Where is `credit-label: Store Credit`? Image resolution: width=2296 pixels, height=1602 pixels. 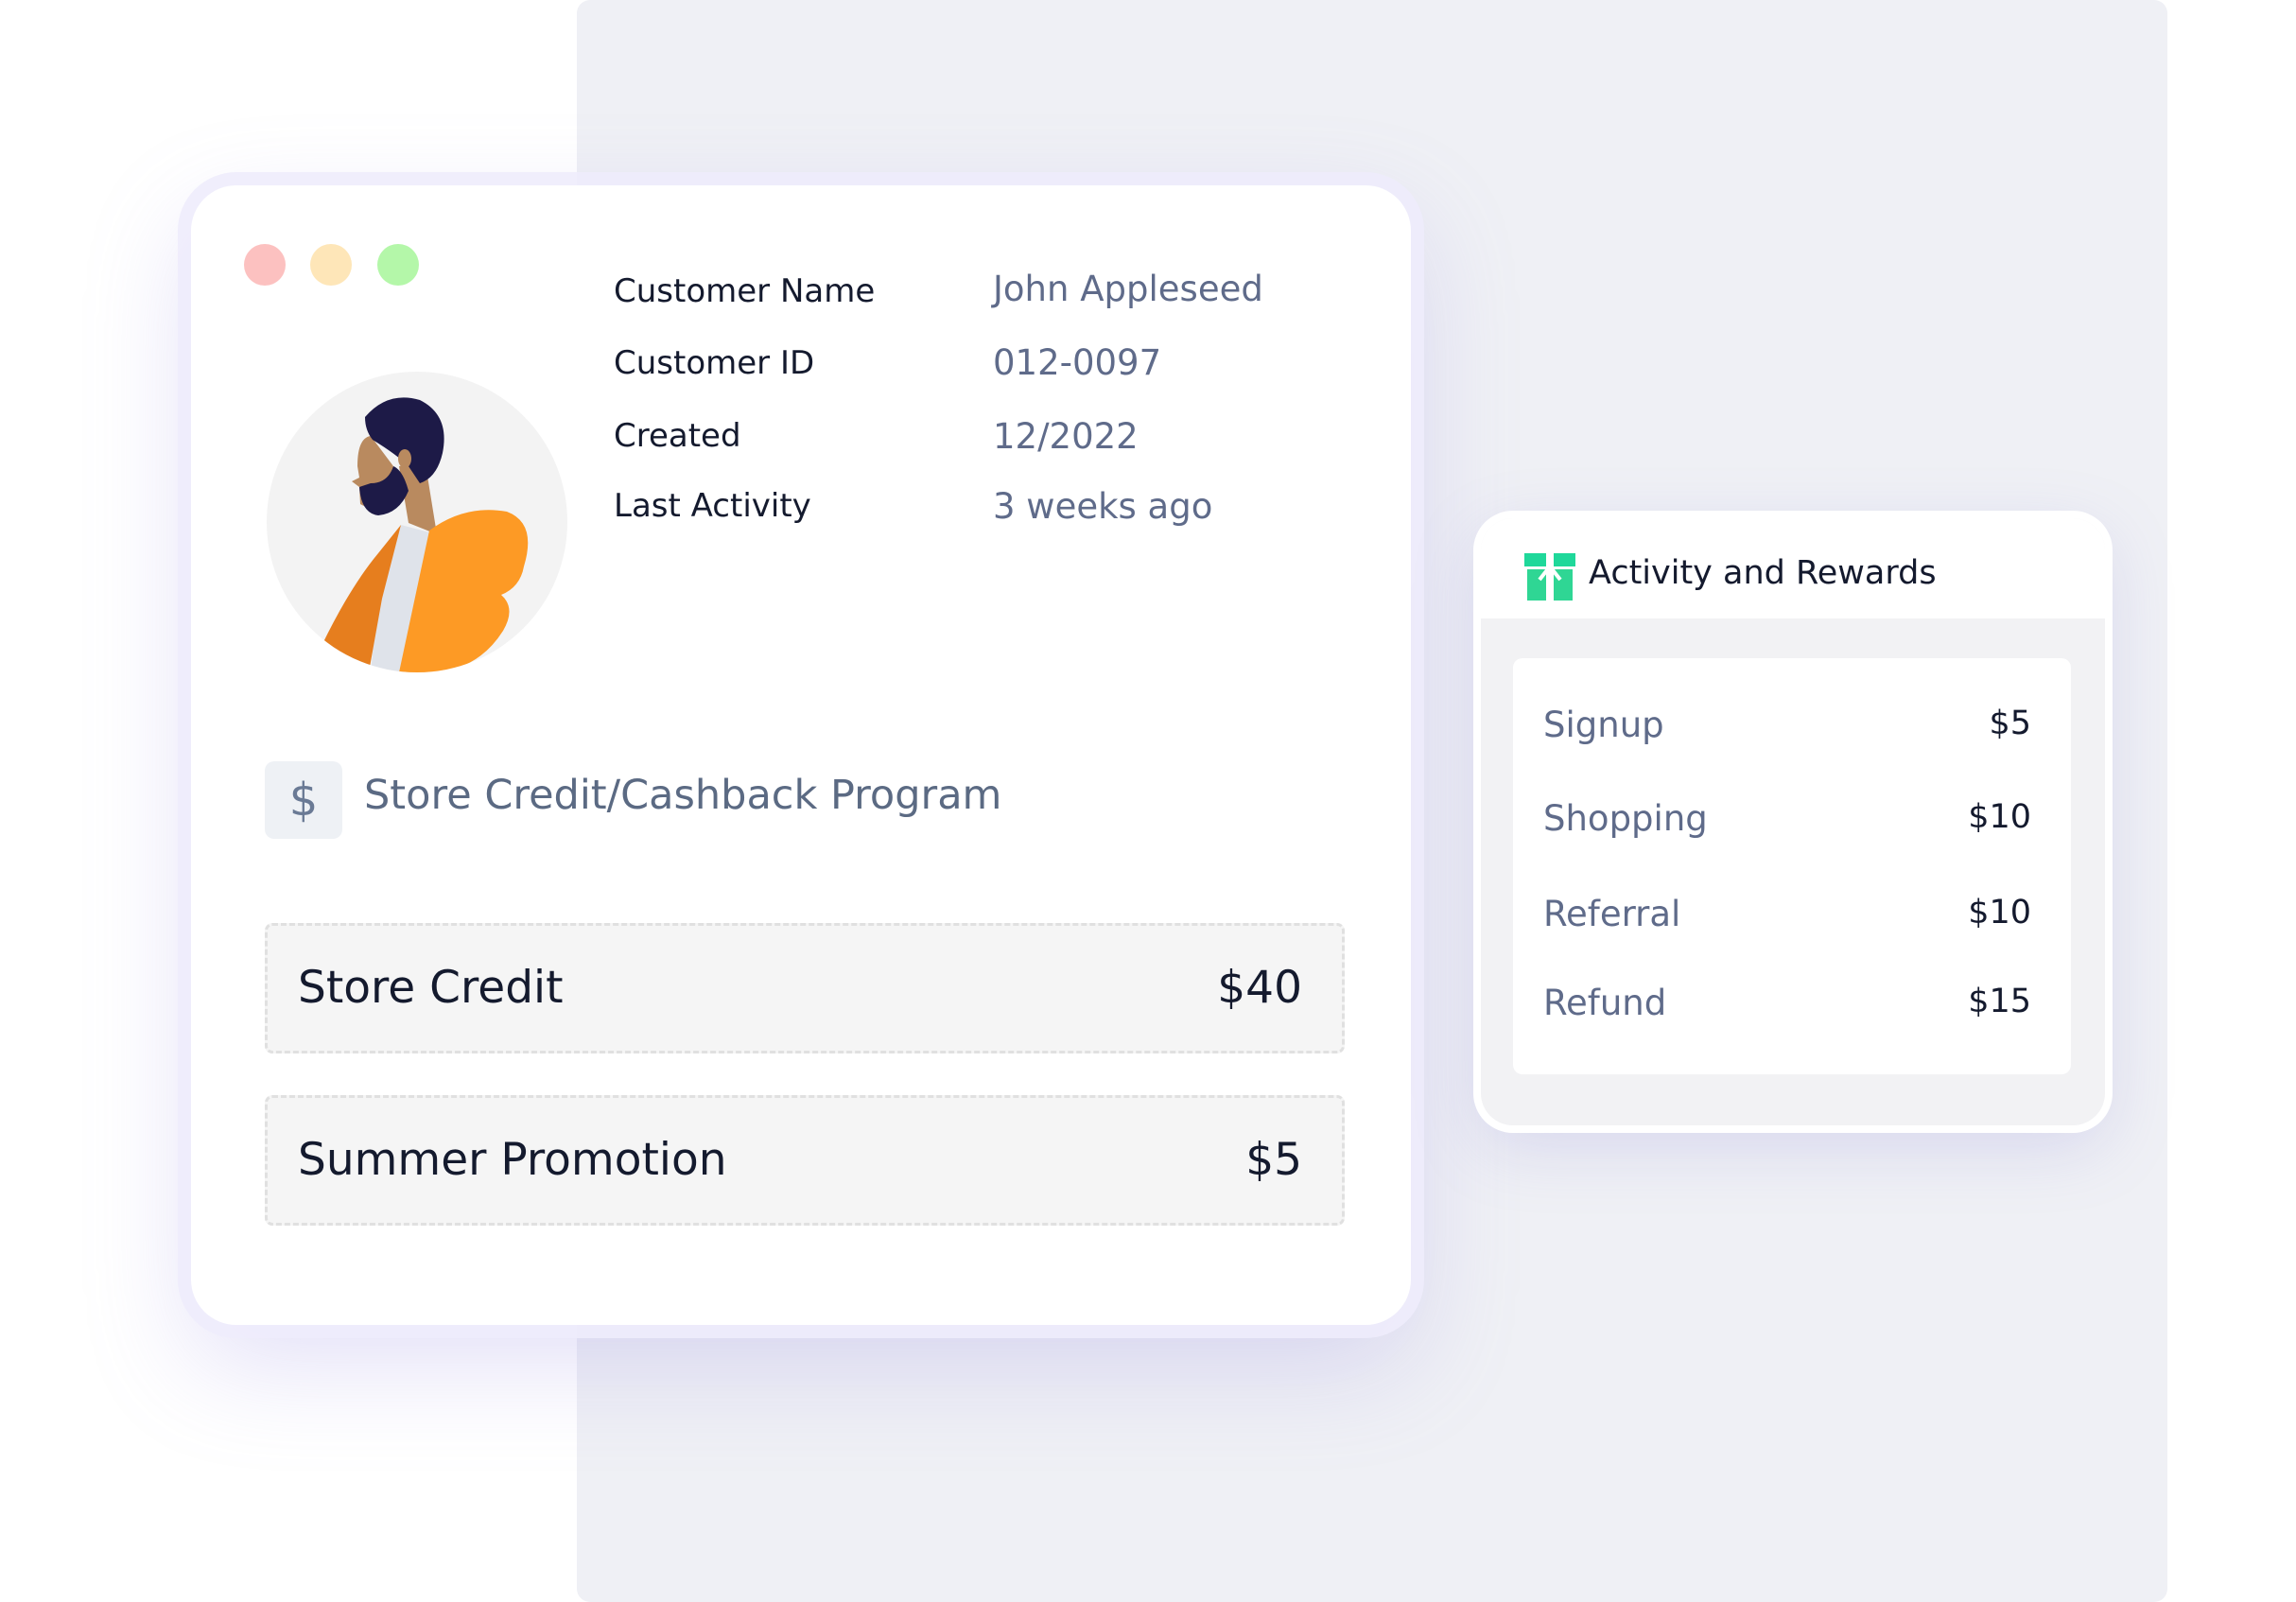
credit-label: Store Credit is located at coordinates (431, 988).